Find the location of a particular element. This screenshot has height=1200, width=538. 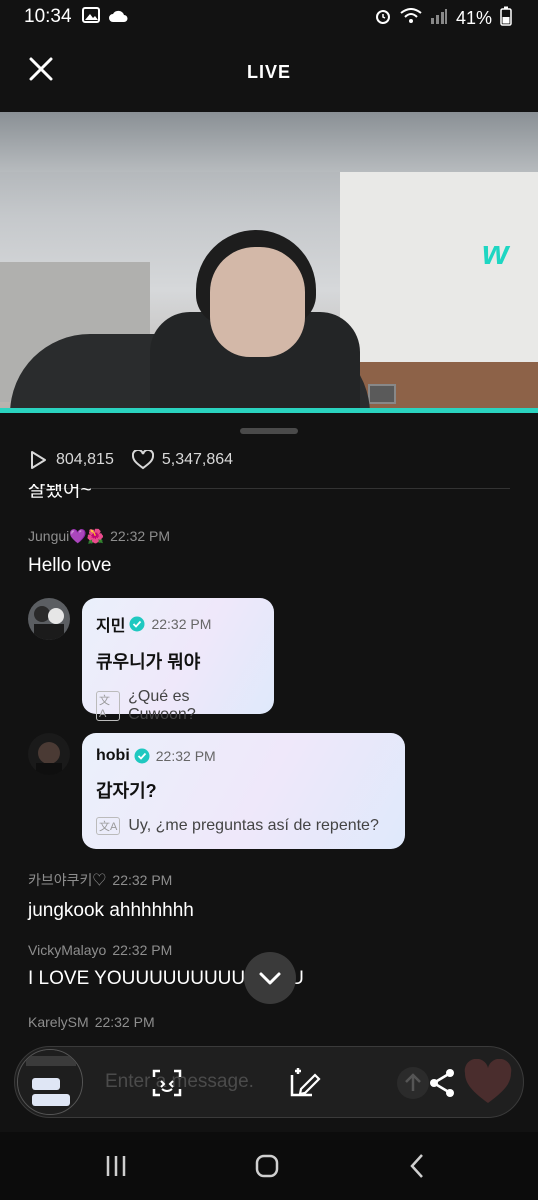

video-progress-bar is located at coordinates (269, 410).